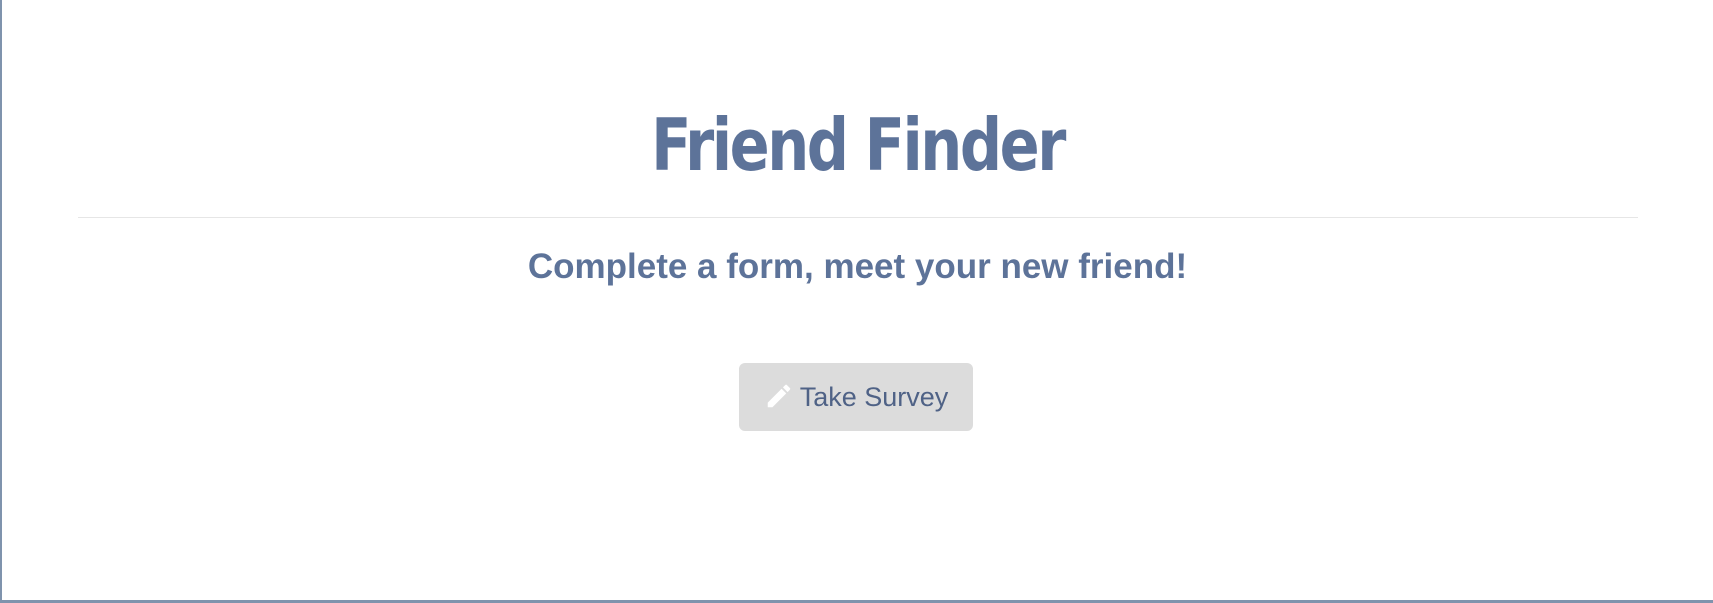 This screenshot has height=603, width=1713. Describe the element at coordinates (858, 217) in the screenshot. I see `divider` at that location.